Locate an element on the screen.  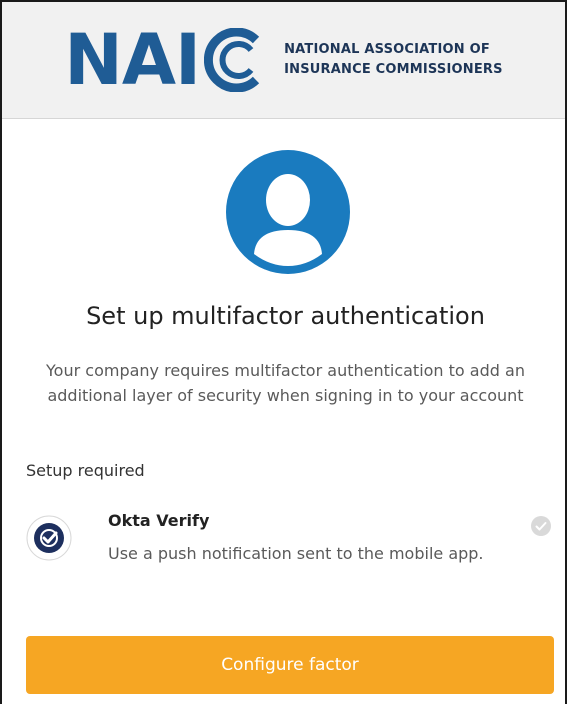
logo-text-line2: INSURANCE COMMISSIONERS is located at coordinates (393, 69).